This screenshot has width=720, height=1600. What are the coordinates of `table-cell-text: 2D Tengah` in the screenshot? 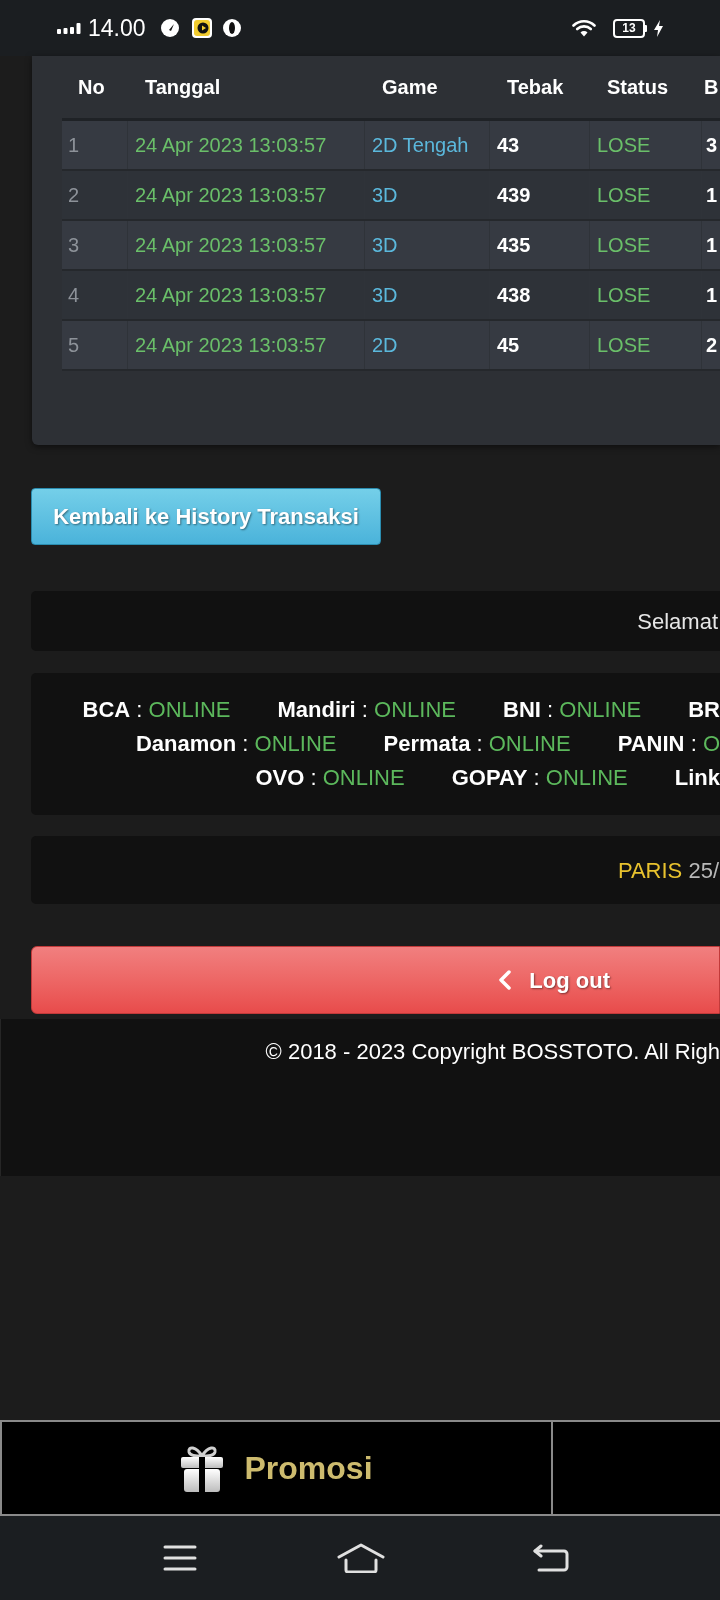 It's located at (420, 145).